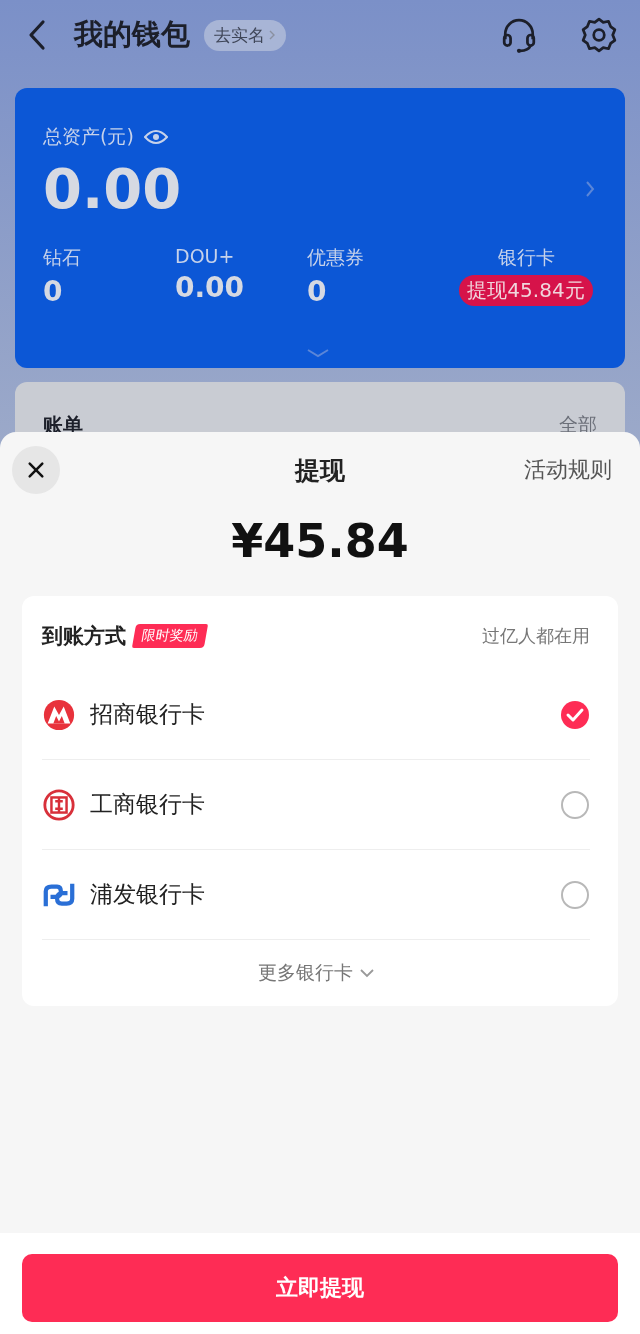 The height and width of the screenshot is (1334, 640). I want to click on sheet-title: 提现, so click(320, 470).